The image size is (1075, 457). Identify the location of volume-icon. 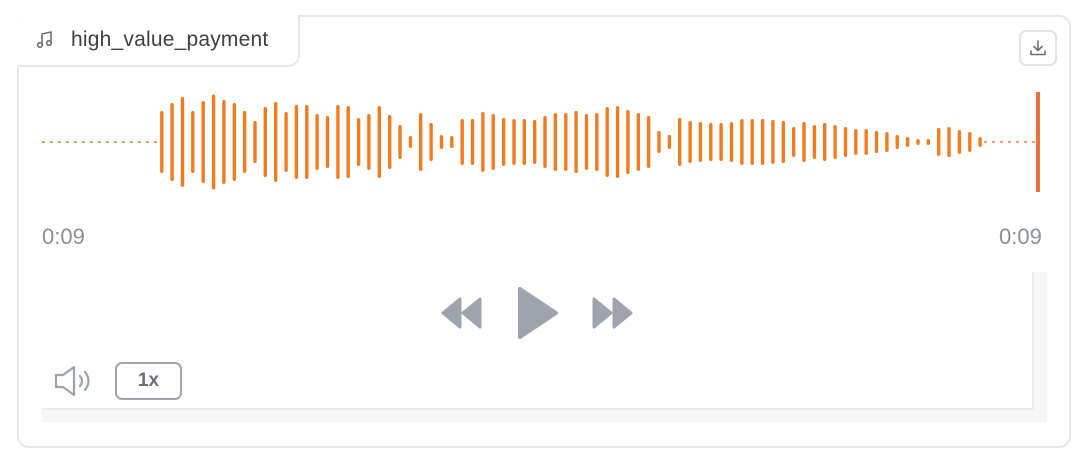
(72, 381).